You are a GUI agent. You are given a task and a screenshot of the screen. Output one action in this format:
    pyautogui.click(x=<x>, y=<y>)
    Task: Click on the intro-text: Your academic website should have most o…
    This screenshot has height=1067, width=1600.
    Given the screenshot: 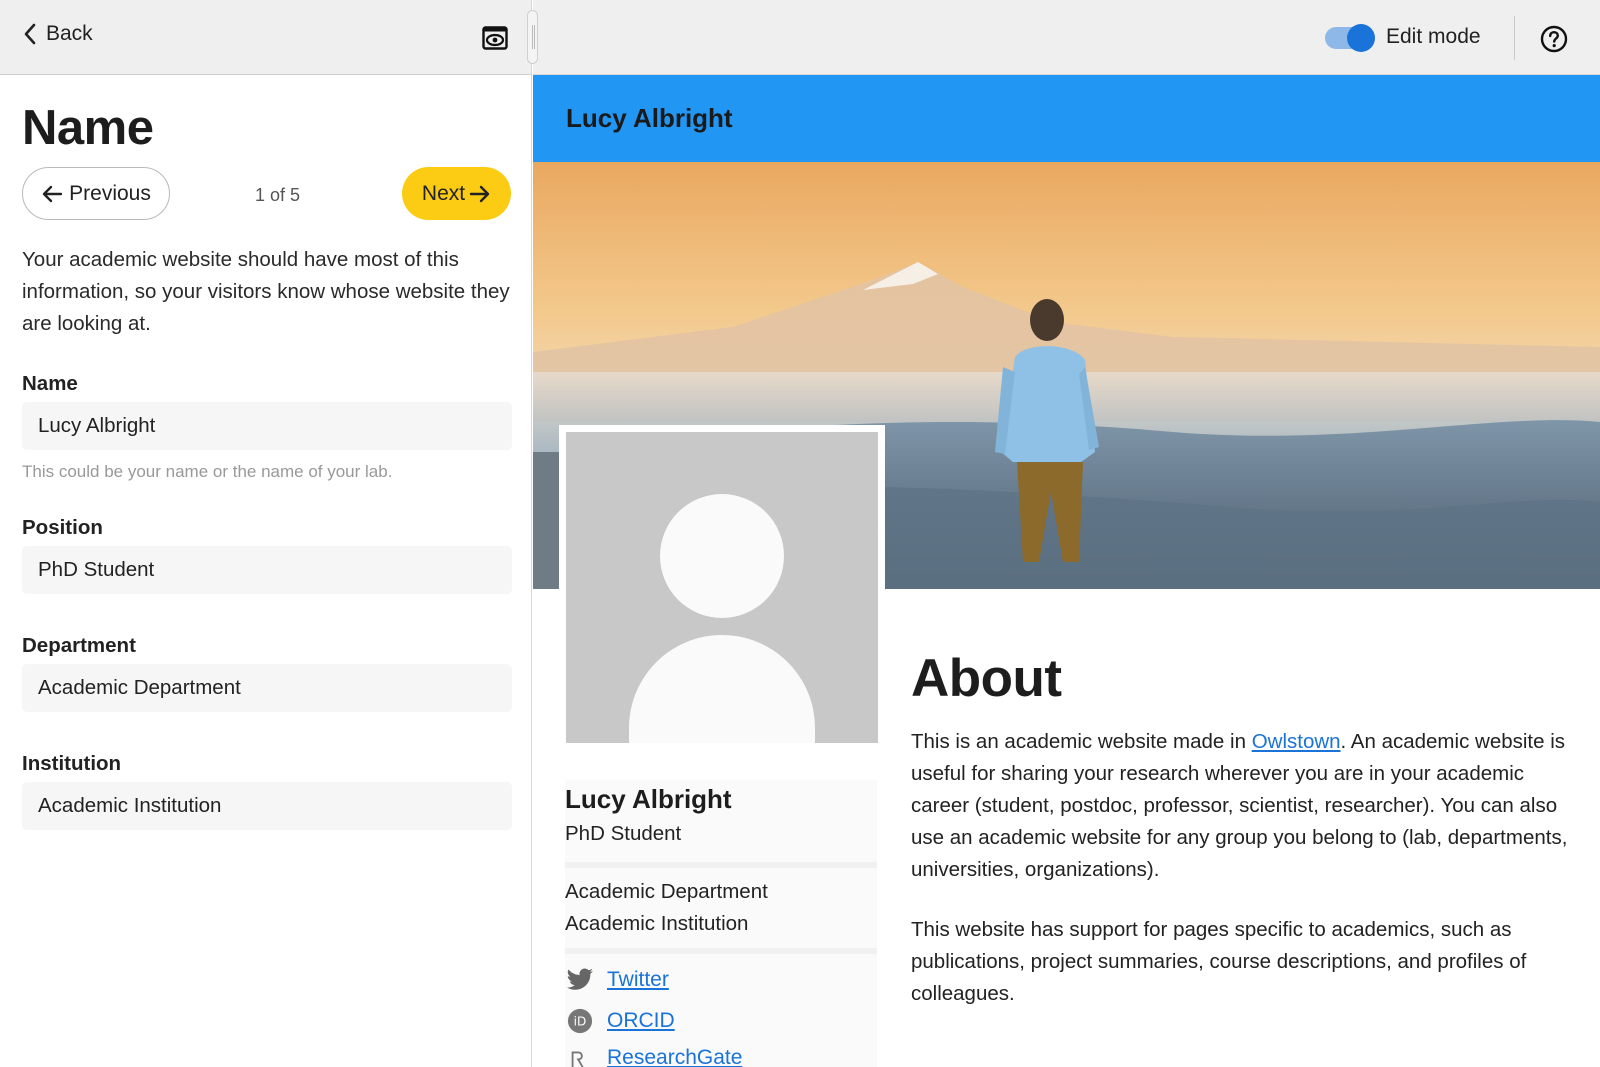 What is the action you would take?
    pyautogui.click(x=266, y=291)
    